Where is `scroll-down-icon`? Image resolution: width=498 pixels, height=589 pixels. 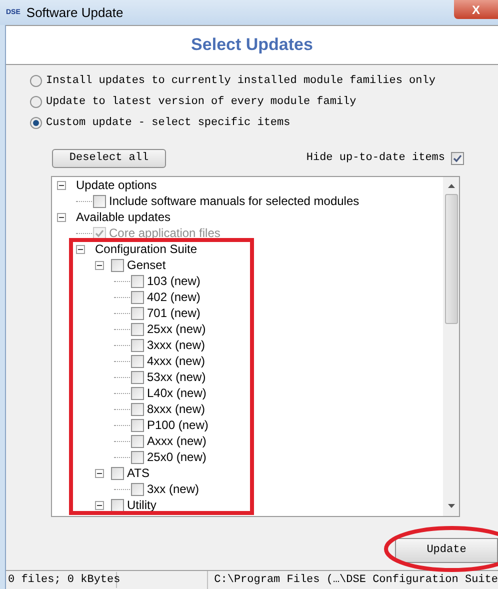 scroll-down-icon is located at coordinates (451, 506).